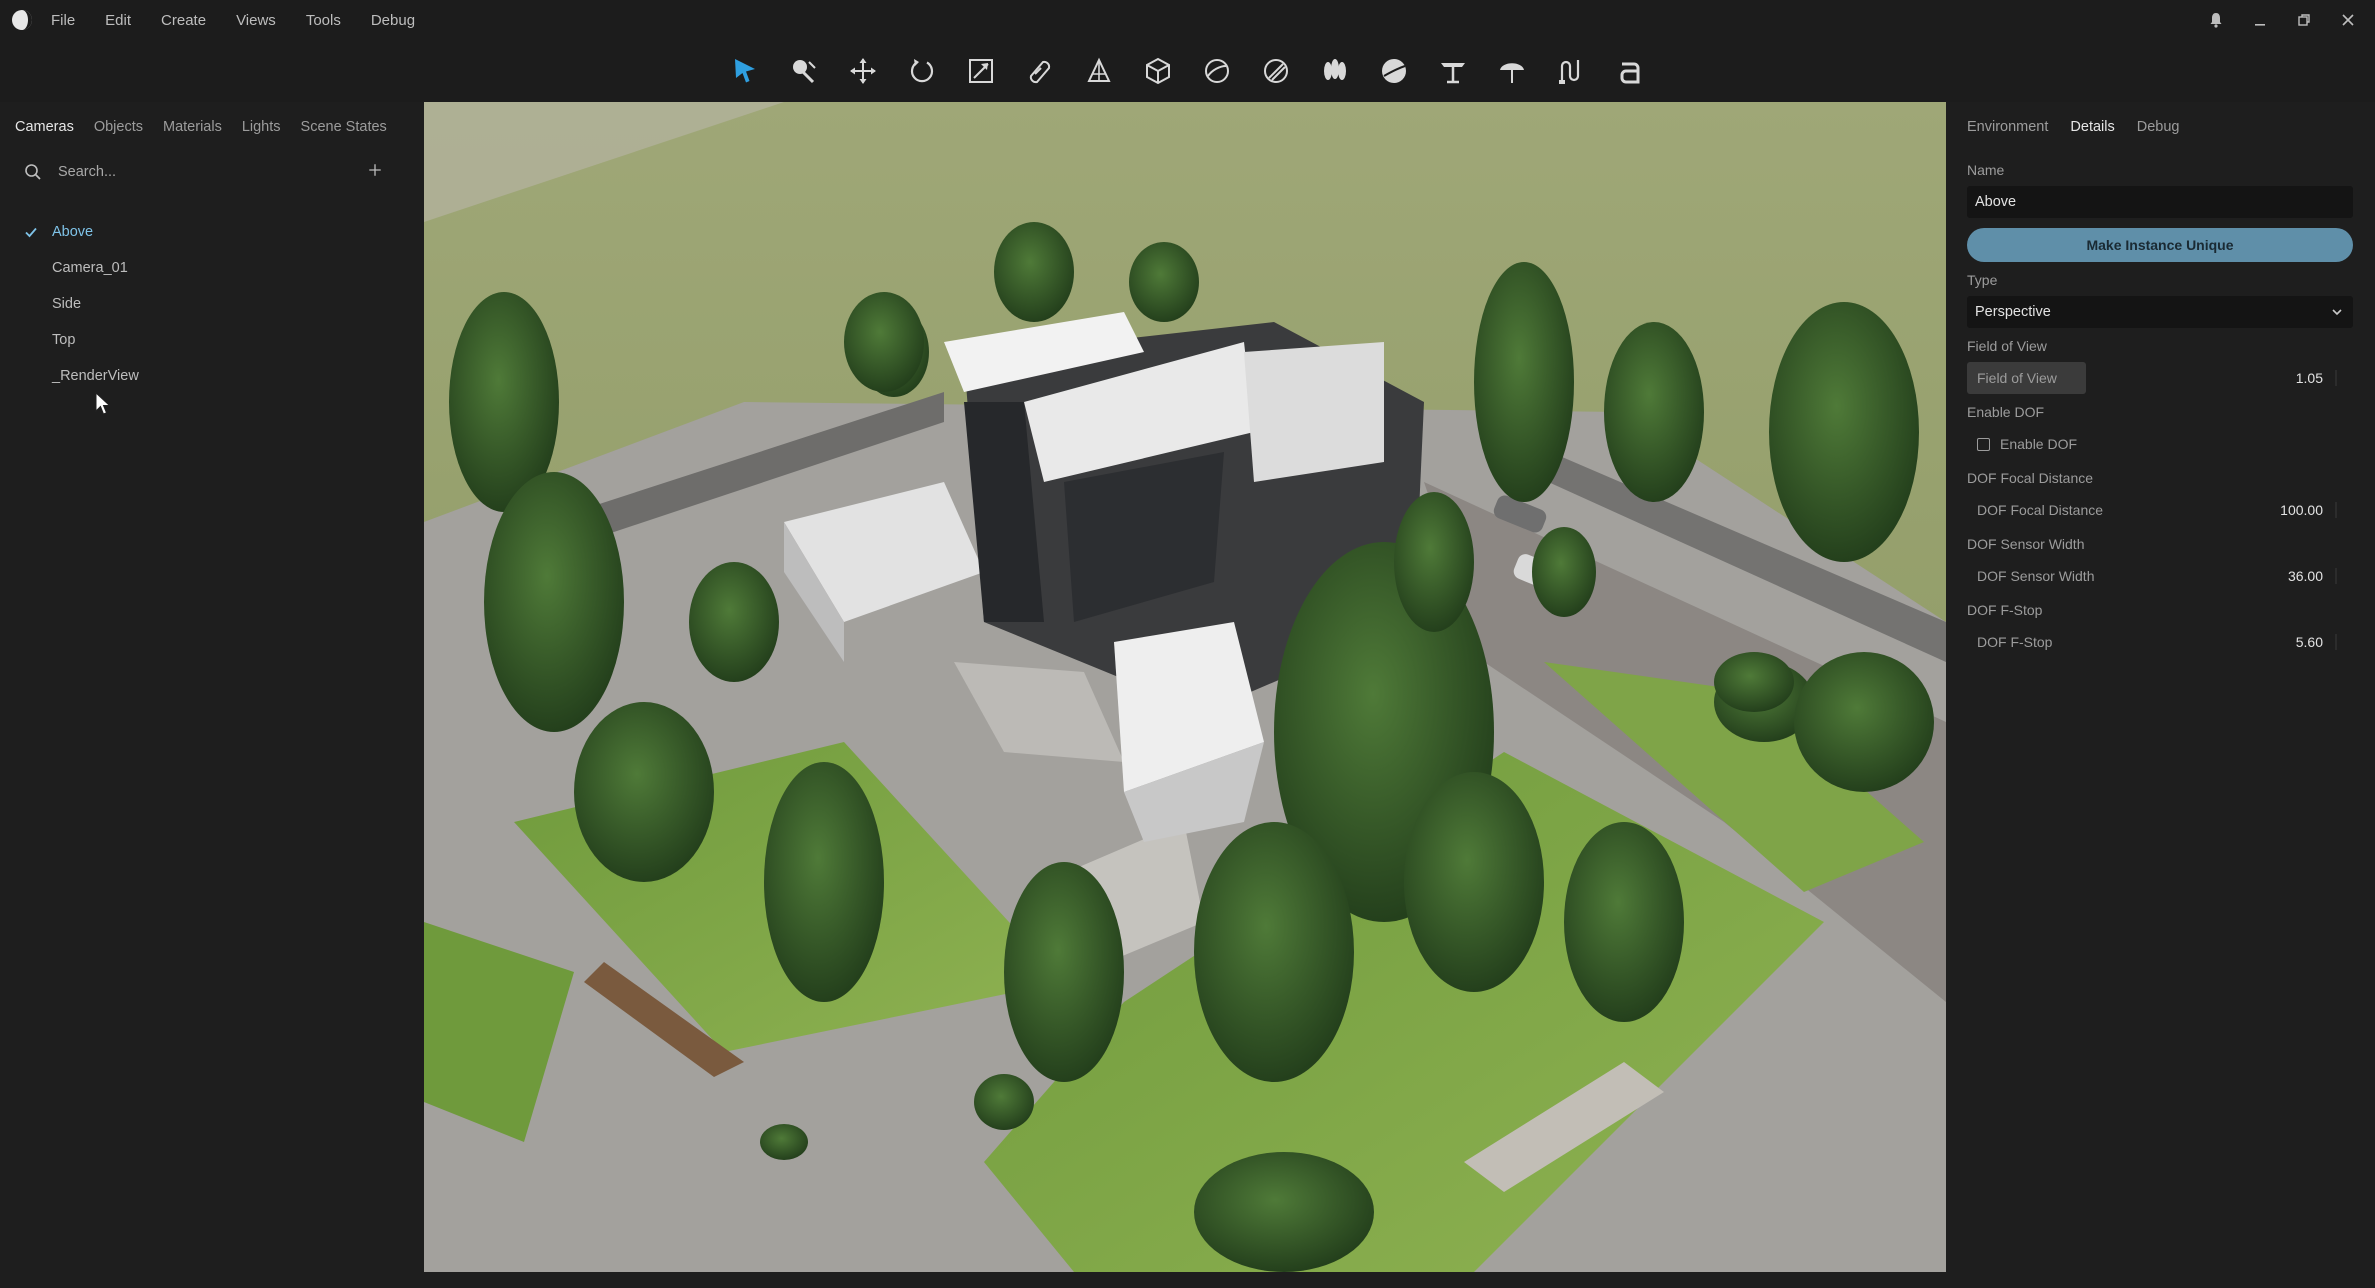 Image resolution: width=2375 pixels, height=1288 pixels. I want to click on menu-views: Views, so click(256, 20).